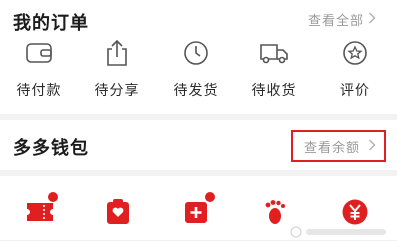 This screenshot has height=241, width=397. I want to click on order-item-pending-share: 待分享, so click(117, 69).